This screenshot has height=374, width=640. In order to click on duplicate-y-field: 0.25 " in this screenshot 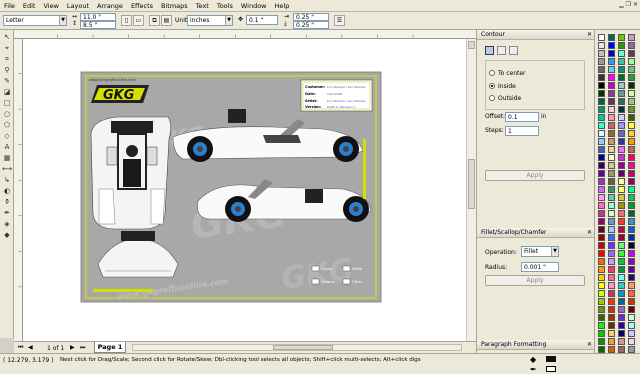, I will do `click(311, 25)`.